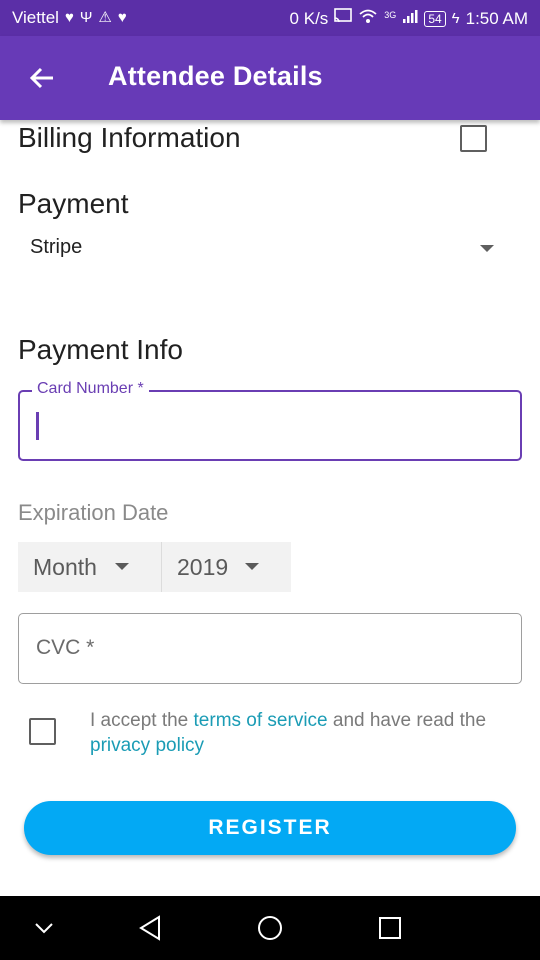  Describe the element at coordinates (122, 17) in the screenshot. I see `notification-icon: ♥` at that location.